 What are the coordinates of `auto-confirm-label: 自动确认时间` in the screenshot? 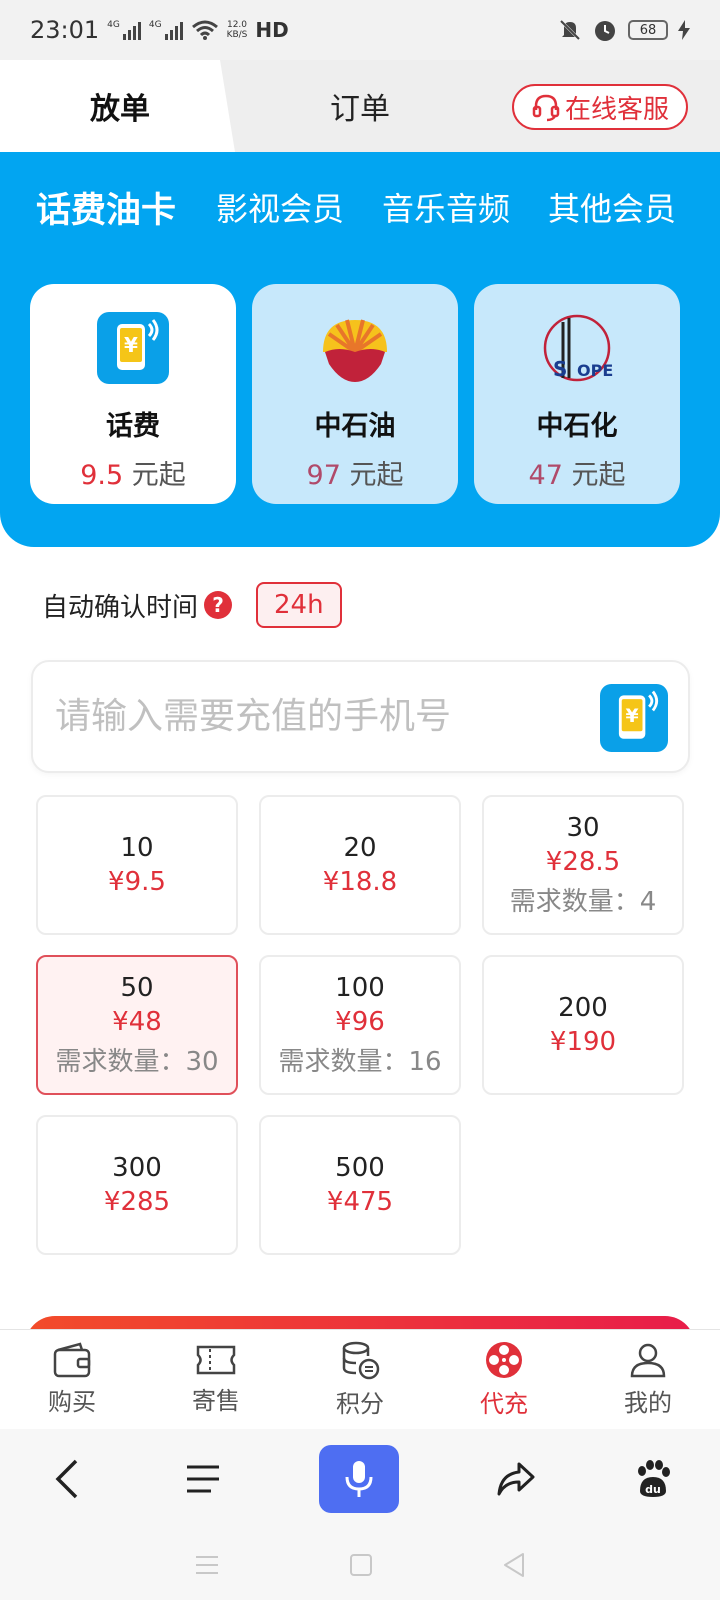 It's located at (120, 607).